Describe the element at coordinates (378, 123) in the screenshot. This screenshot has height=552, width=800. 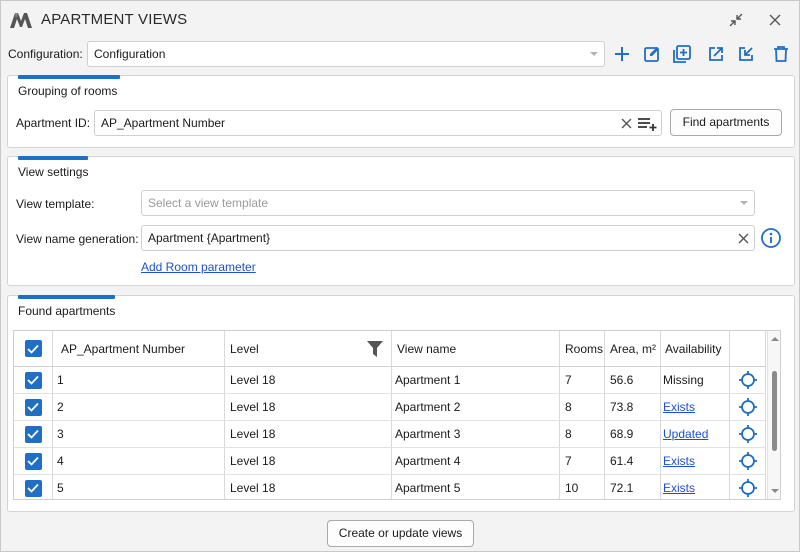
I see `apartment-id-input: AP_Apartment Number` at that location.